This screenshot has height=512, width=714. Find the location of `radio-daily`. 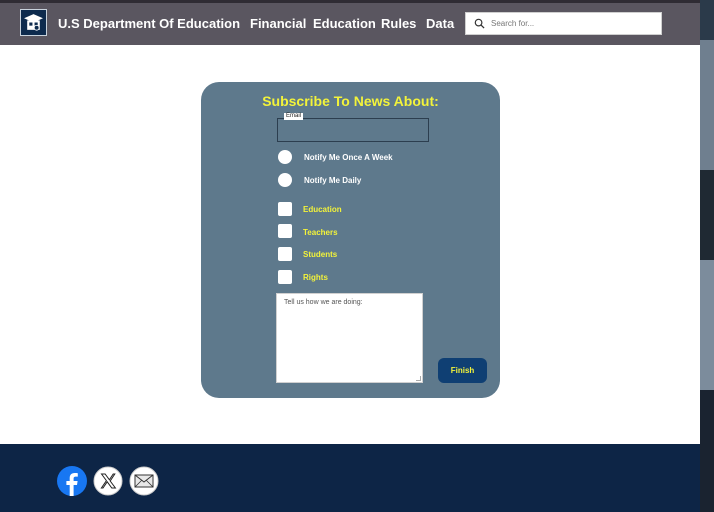

radio-daily is located at coordinates (285, 180).